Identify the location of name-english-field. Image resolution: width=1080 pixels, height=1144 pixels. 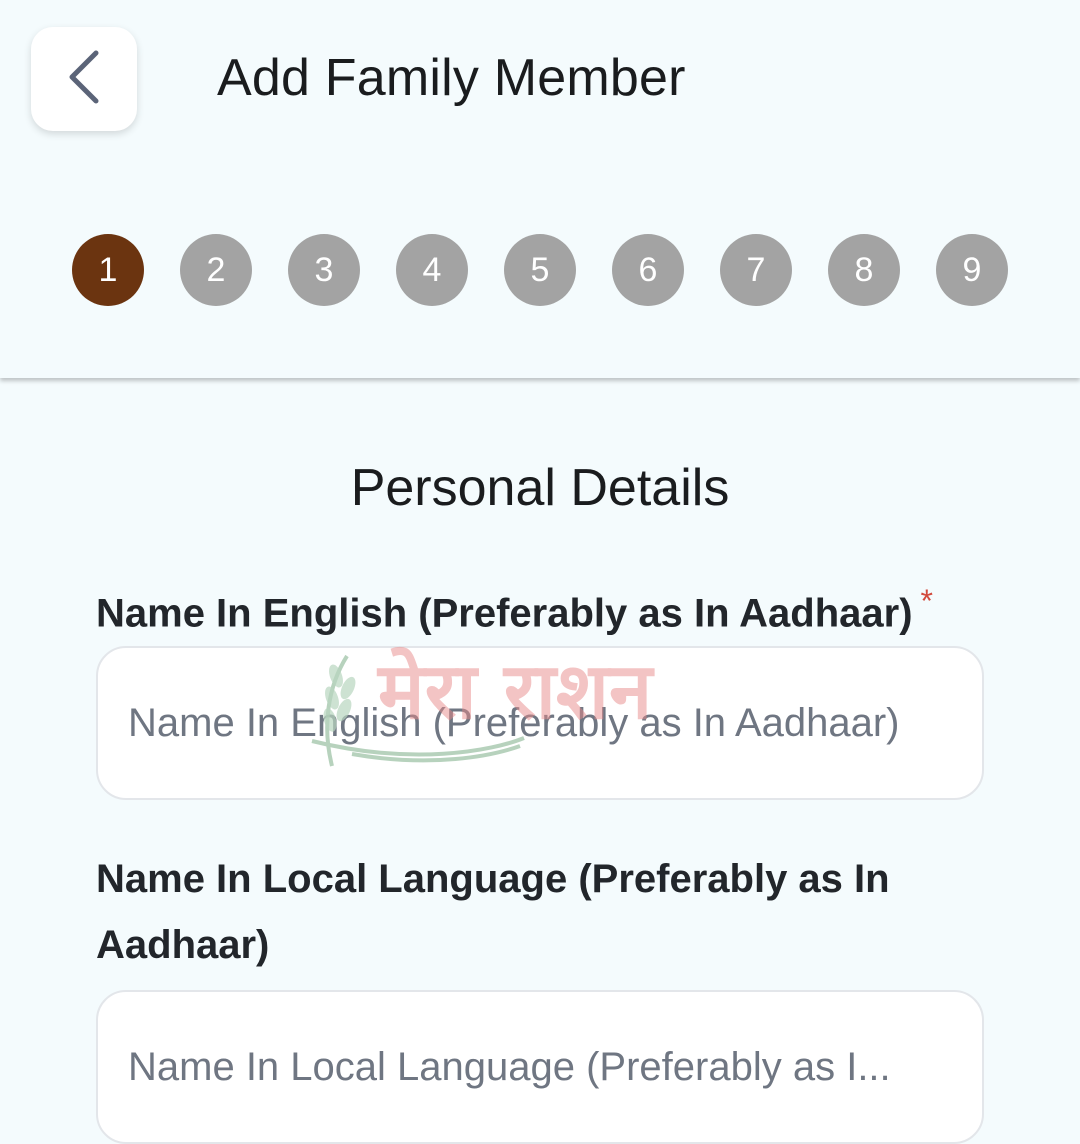
(540, 723).